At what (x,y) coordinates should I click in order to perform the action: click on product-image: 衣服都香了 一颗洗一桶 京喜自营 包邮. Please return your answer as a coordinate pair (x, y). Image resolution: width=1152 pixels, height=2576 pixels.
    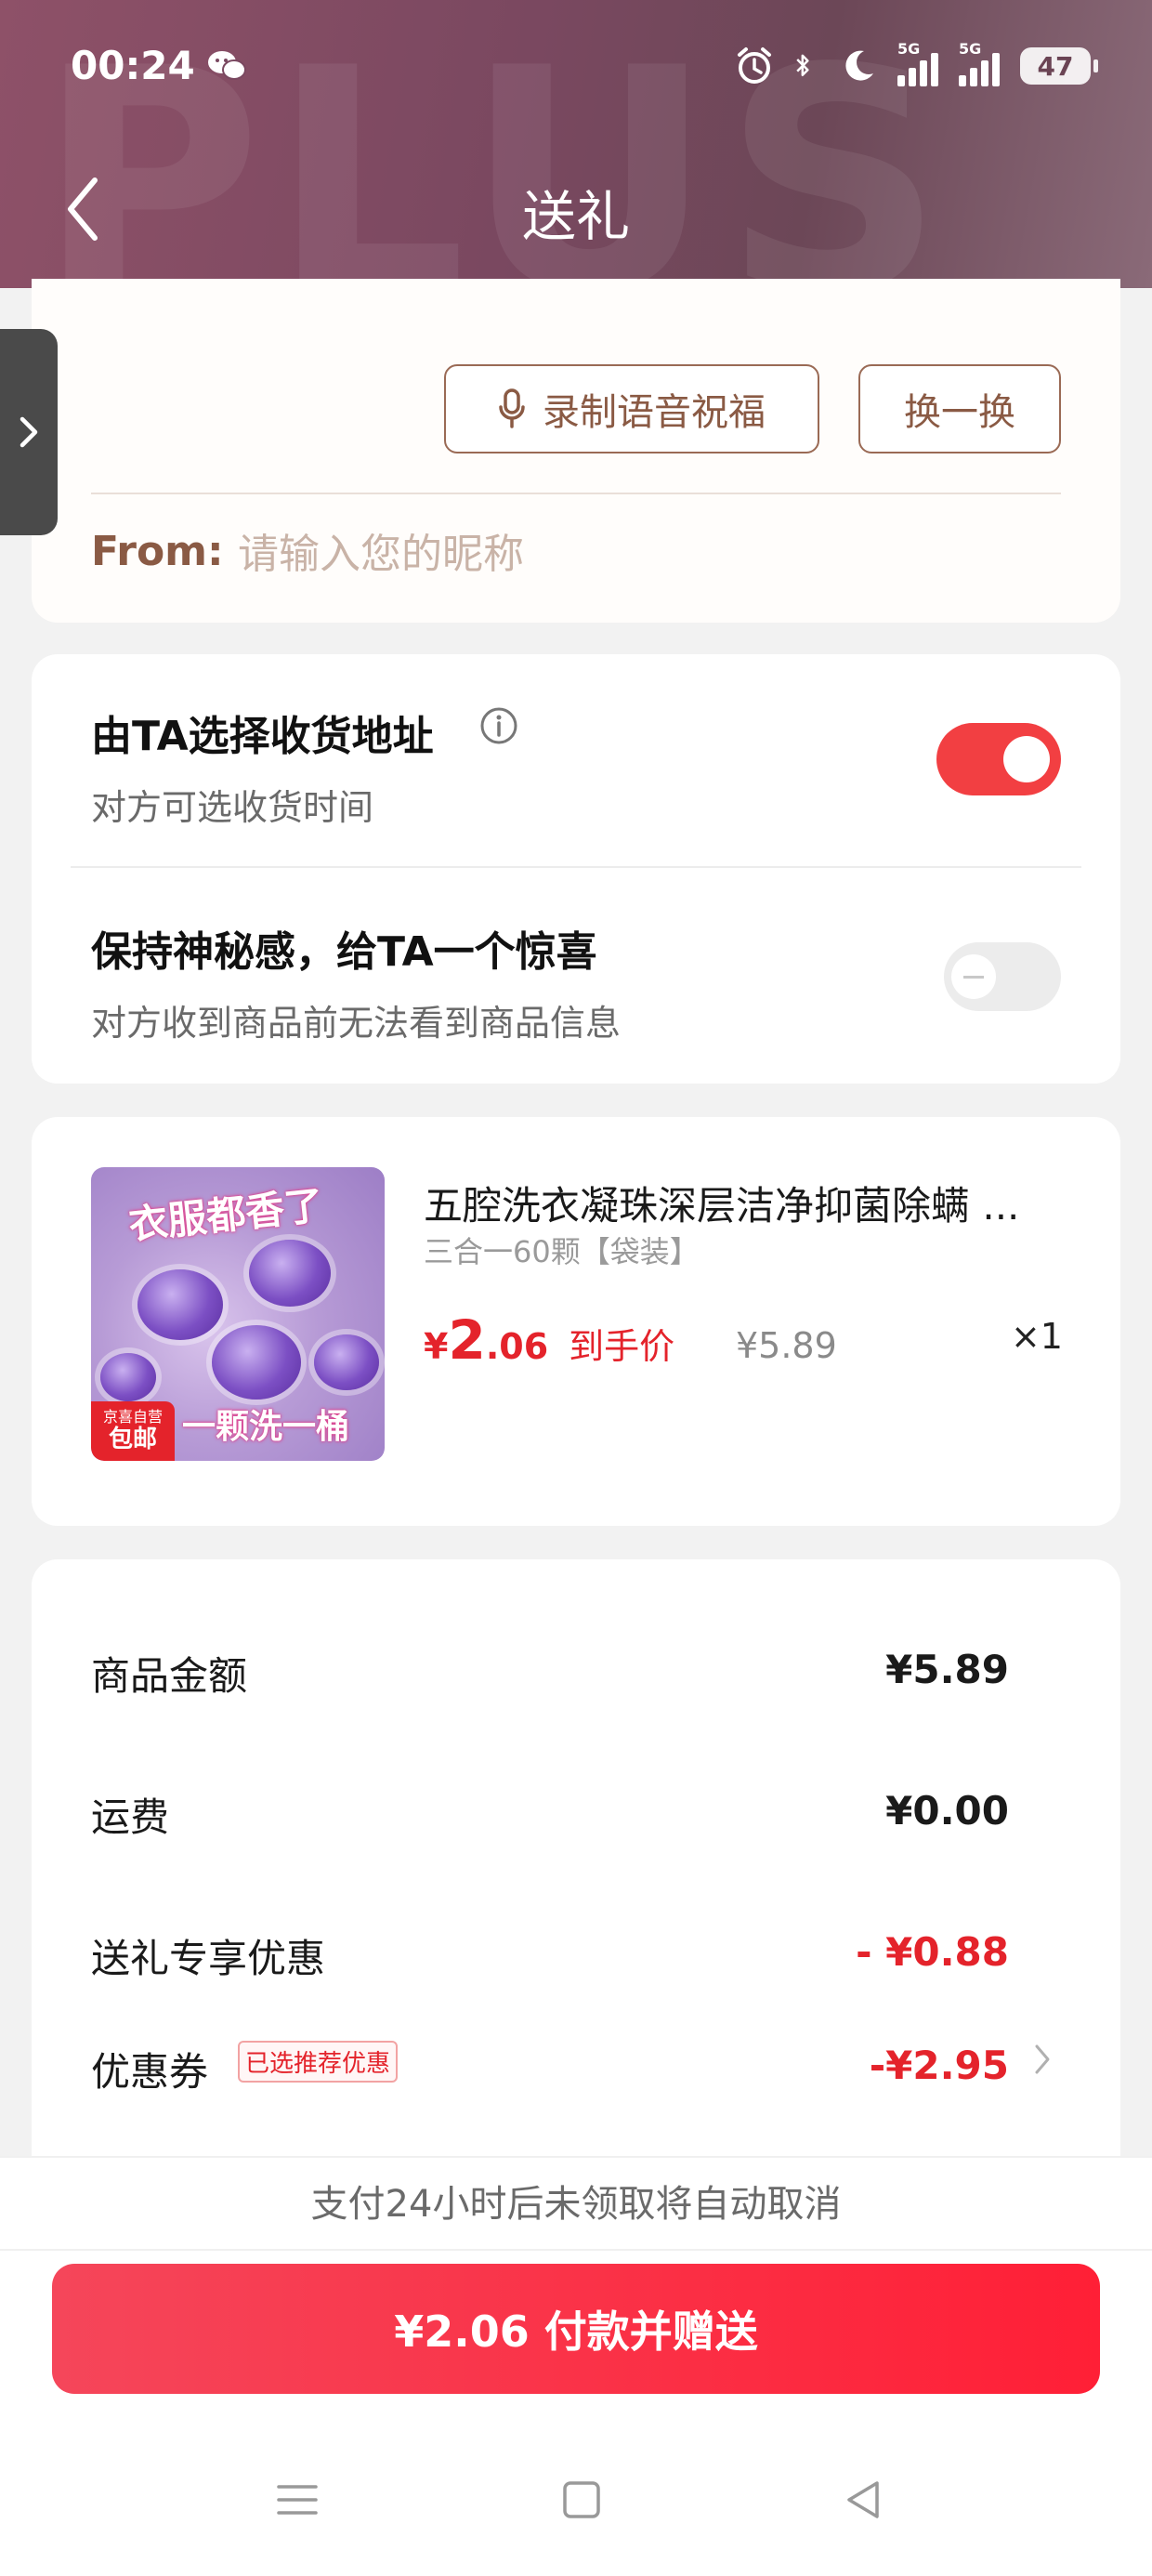
    Looking at the image, I should click on (238, 1314).